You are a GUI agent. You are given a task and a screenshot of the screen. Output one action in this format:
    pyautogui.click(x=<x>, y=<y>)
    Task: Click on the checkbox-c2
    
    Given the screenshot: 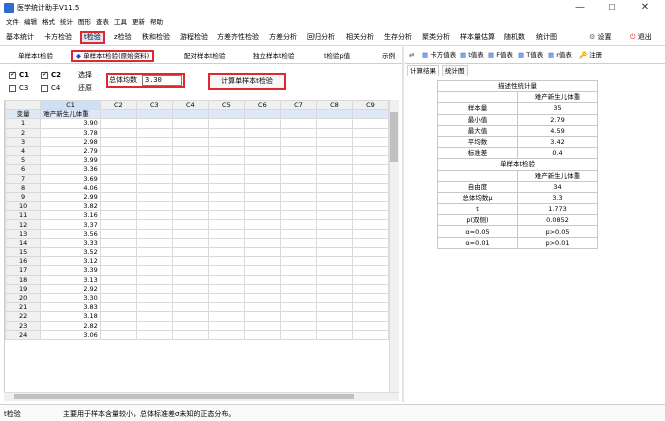 What is the action you would take?
    pyautogui.click(x=44, y=74)
    